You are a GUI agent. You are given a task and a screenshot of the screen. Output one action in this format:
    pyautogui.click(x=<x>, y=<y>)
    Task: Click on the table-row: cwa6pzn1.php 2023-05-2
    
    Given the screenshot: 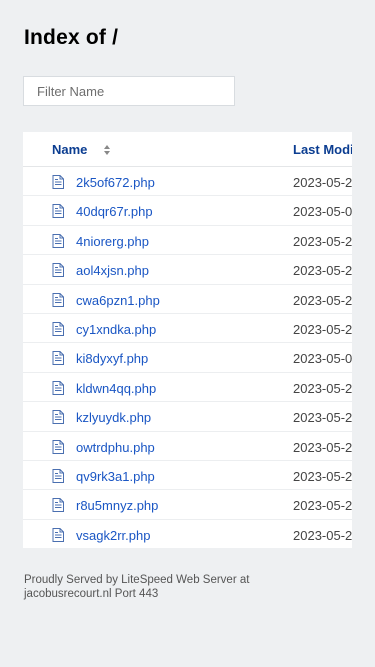 What is the action you would take?
    pyautogui.click(x=187, y=299)
    